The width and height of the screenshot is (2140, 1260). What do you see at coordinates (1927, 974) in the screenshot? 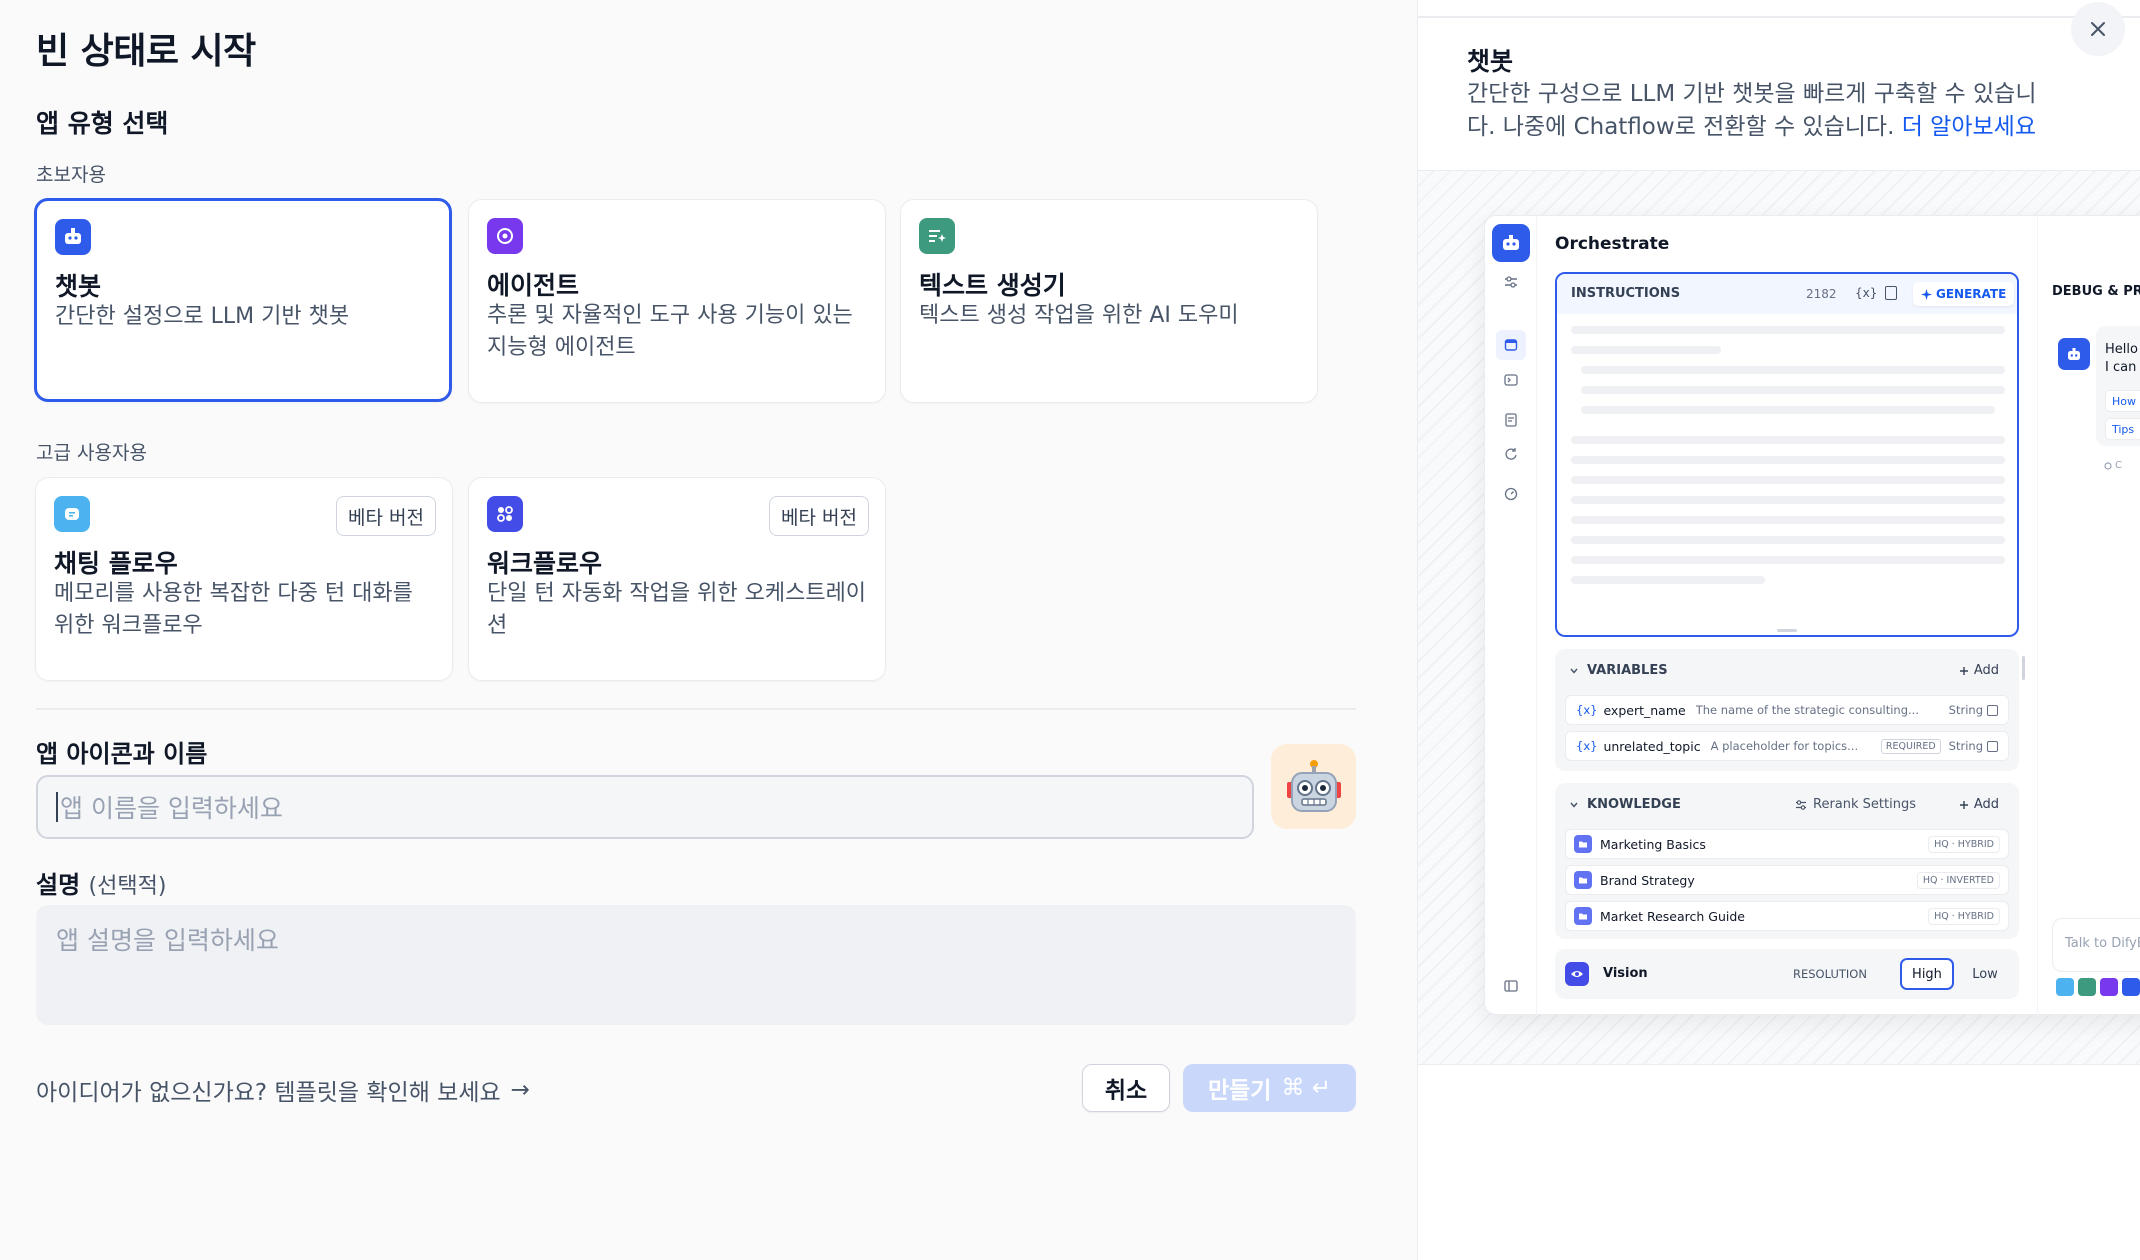
I see `resolution-high-option: High` at bounding box center [1927, 974].